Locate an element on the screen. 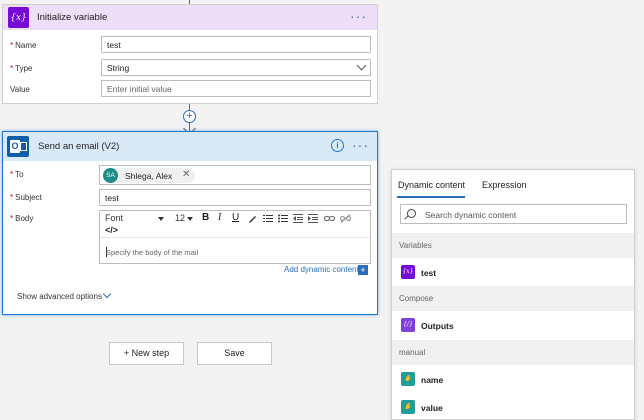  add-dynamic-content-icon: + is located at coordinates (363, 270).